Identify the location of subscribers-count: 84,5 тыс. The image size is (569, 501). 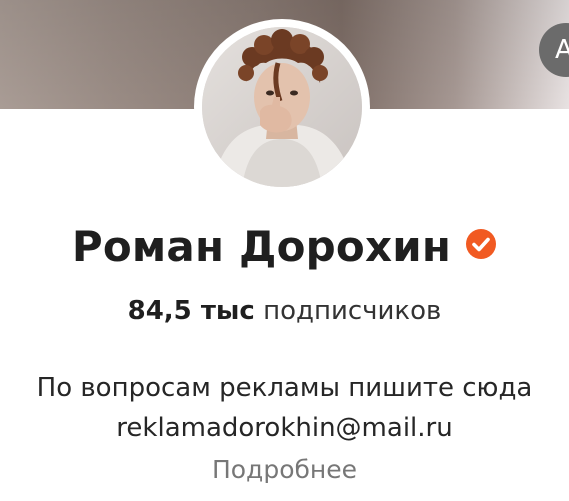
(191, 311).